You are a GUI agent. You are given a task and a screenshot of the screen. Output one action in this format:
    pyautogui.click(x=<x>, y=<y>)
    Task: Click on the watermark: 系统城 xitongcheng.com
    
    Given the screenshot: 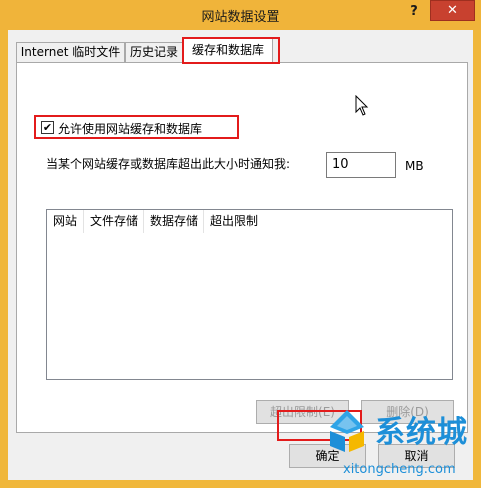 What is the action you would take?
    pyautogui.click(x=401, y=446)
    